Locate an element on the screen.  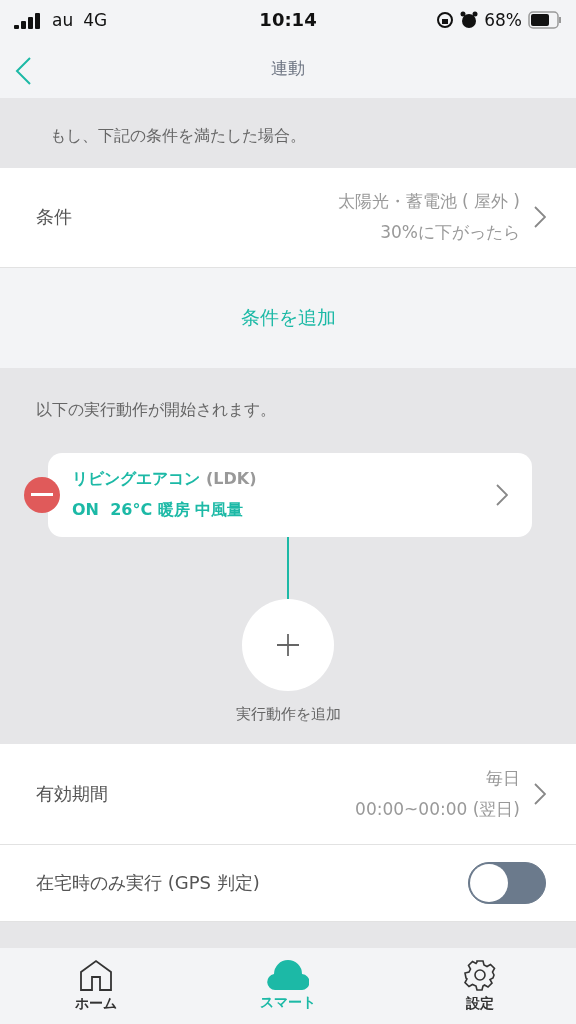
battery-icon is located at coordinates (545, 19).